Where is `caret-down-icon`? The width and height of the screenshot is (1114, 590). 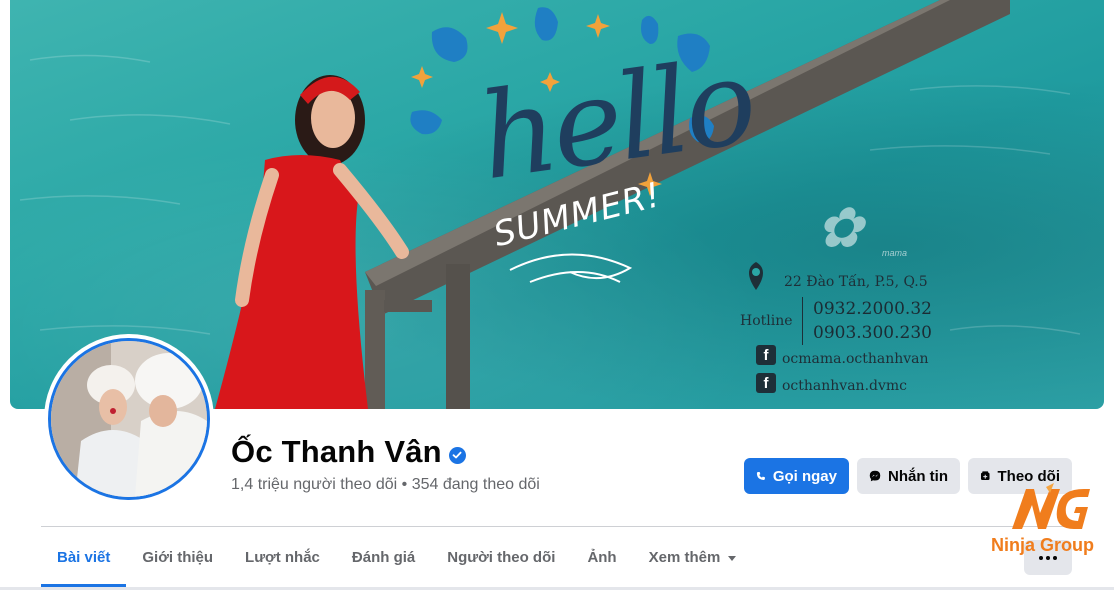 caret-down-icon is located at coordinates (732, 558).